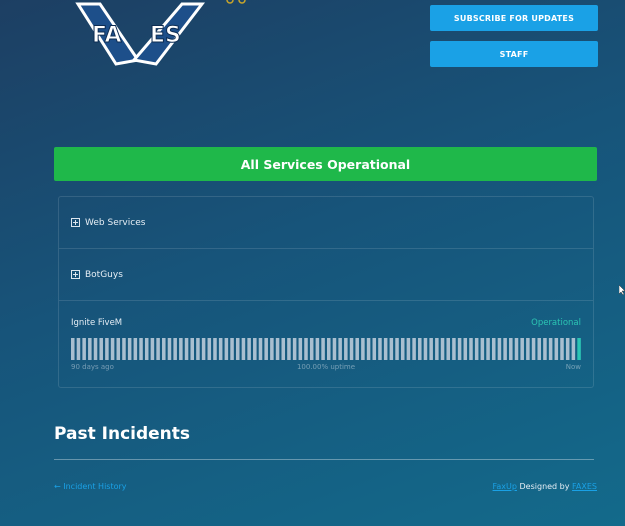 The image size is (625, 526). What do you see at coordinates (138, 34) in the screenshot?
I see `faxes-logo: FA ES` at bounding box center [138, 34].